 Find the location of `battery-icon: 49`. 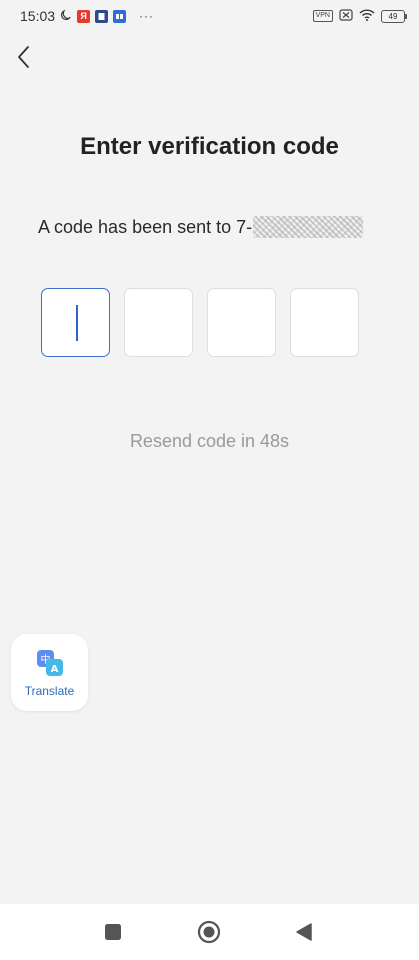

battery-icon: 49 is located at coordinates (394, 16).